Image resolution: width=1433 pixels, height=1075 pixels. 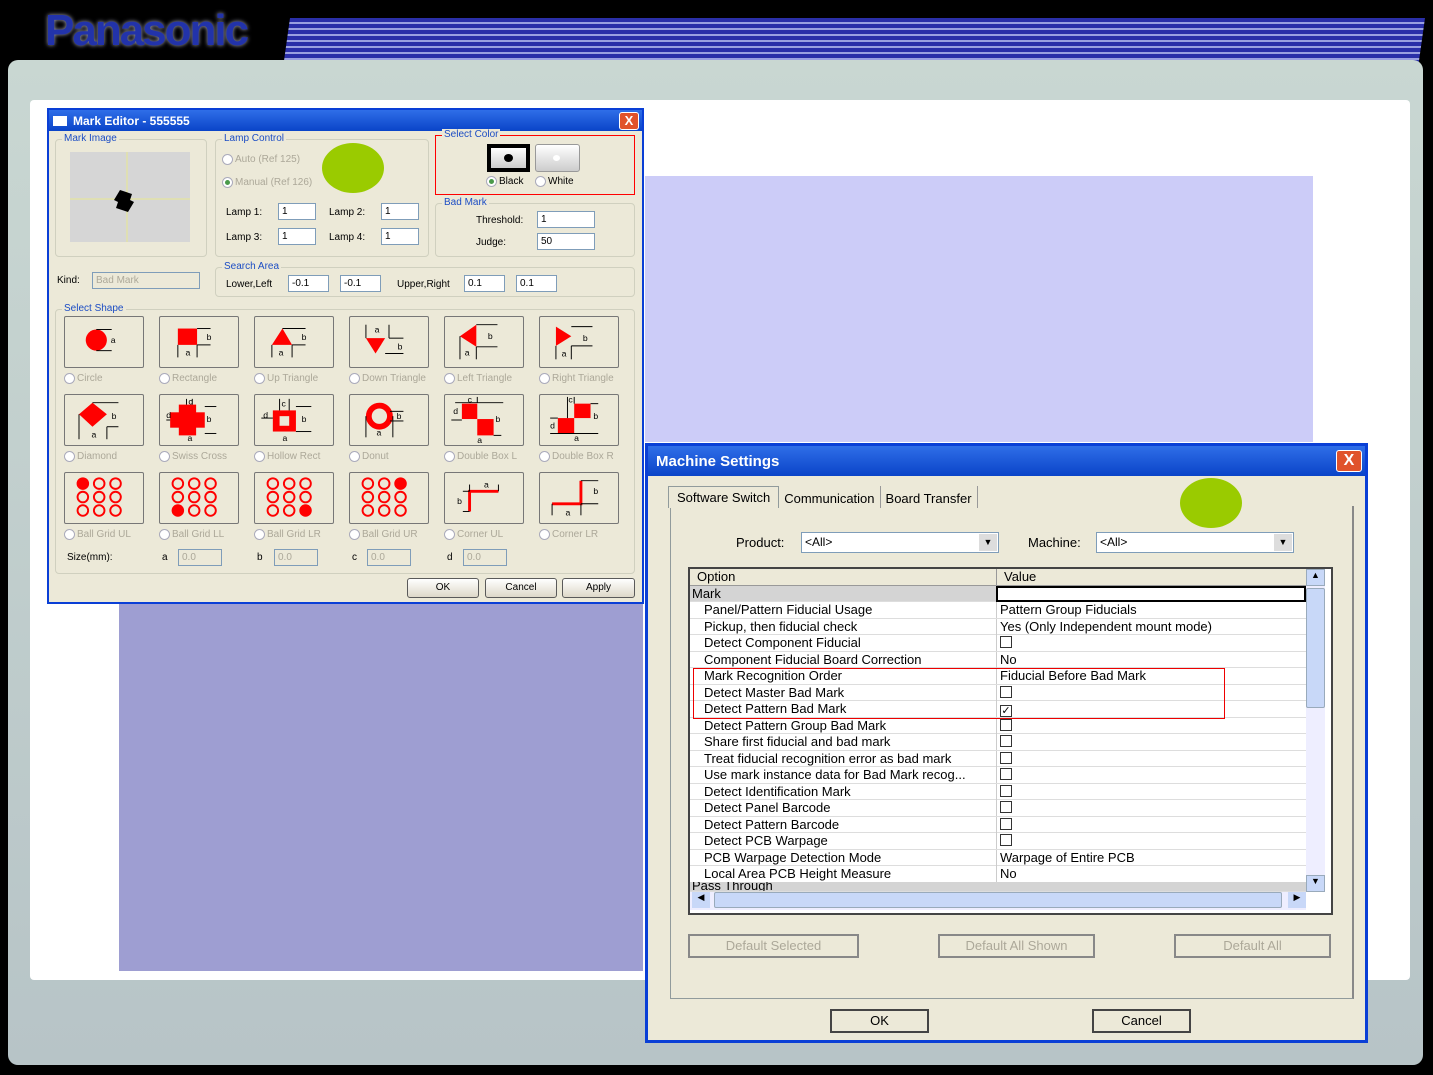 I want to click on tab-board-transfer: Board Transfer, so click(x=929, y=497).